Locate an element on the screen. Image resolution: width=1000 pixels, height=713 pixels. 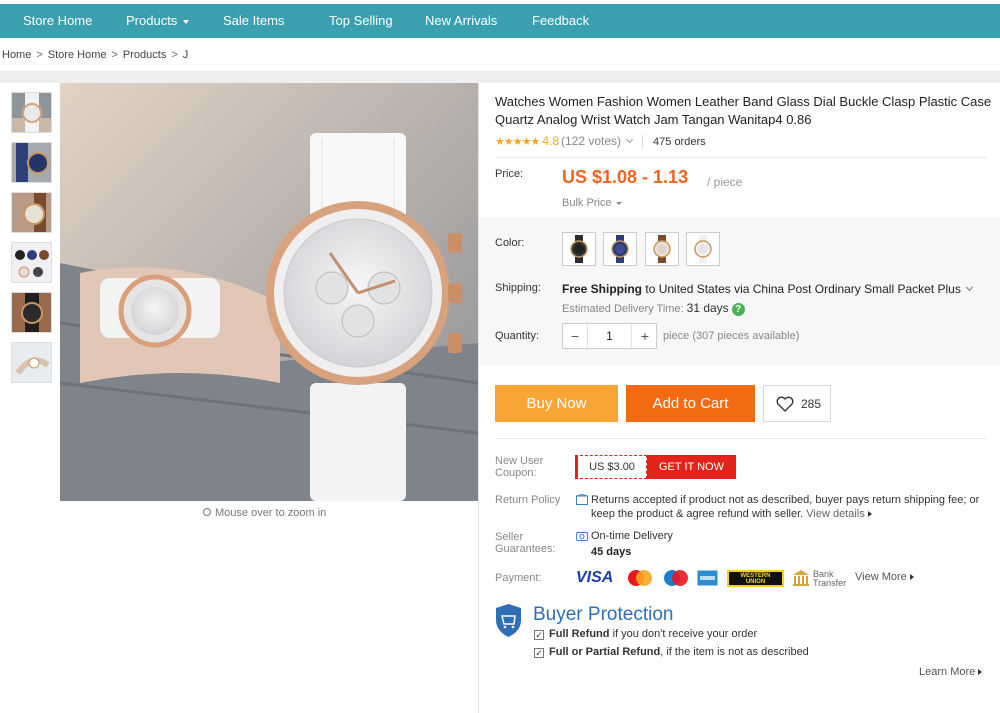
western-union-text: WESTERN UNION is located at coordinates (755, 579).